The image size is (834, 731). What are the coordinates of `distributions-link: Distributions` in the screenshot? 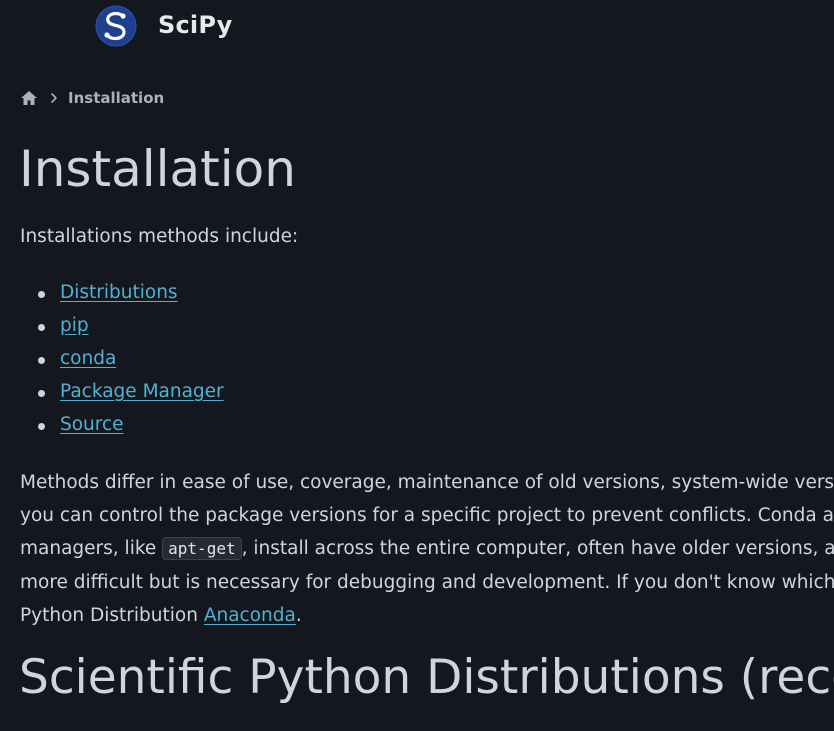 It's located at (119, 292).